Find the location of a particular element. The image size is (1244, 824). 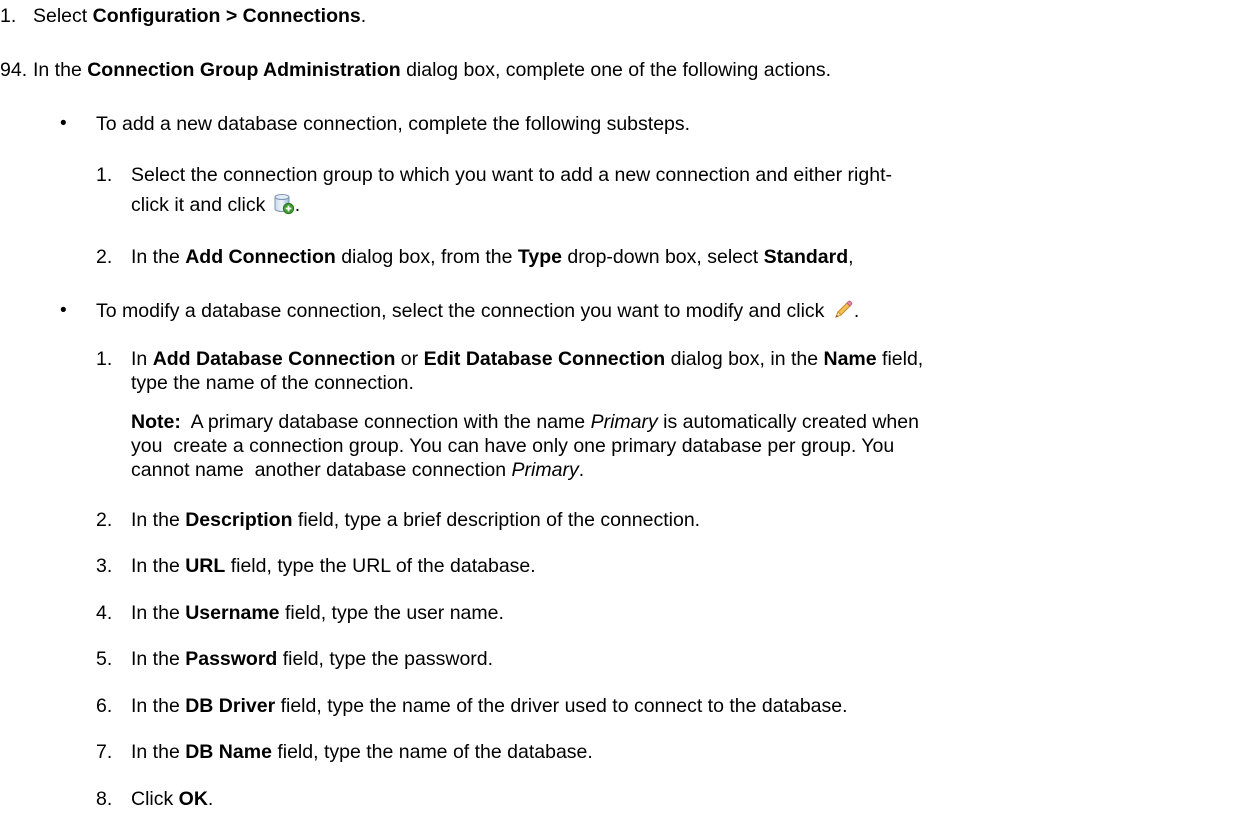

field-name: DB Name is located at coordinates (228, 752).